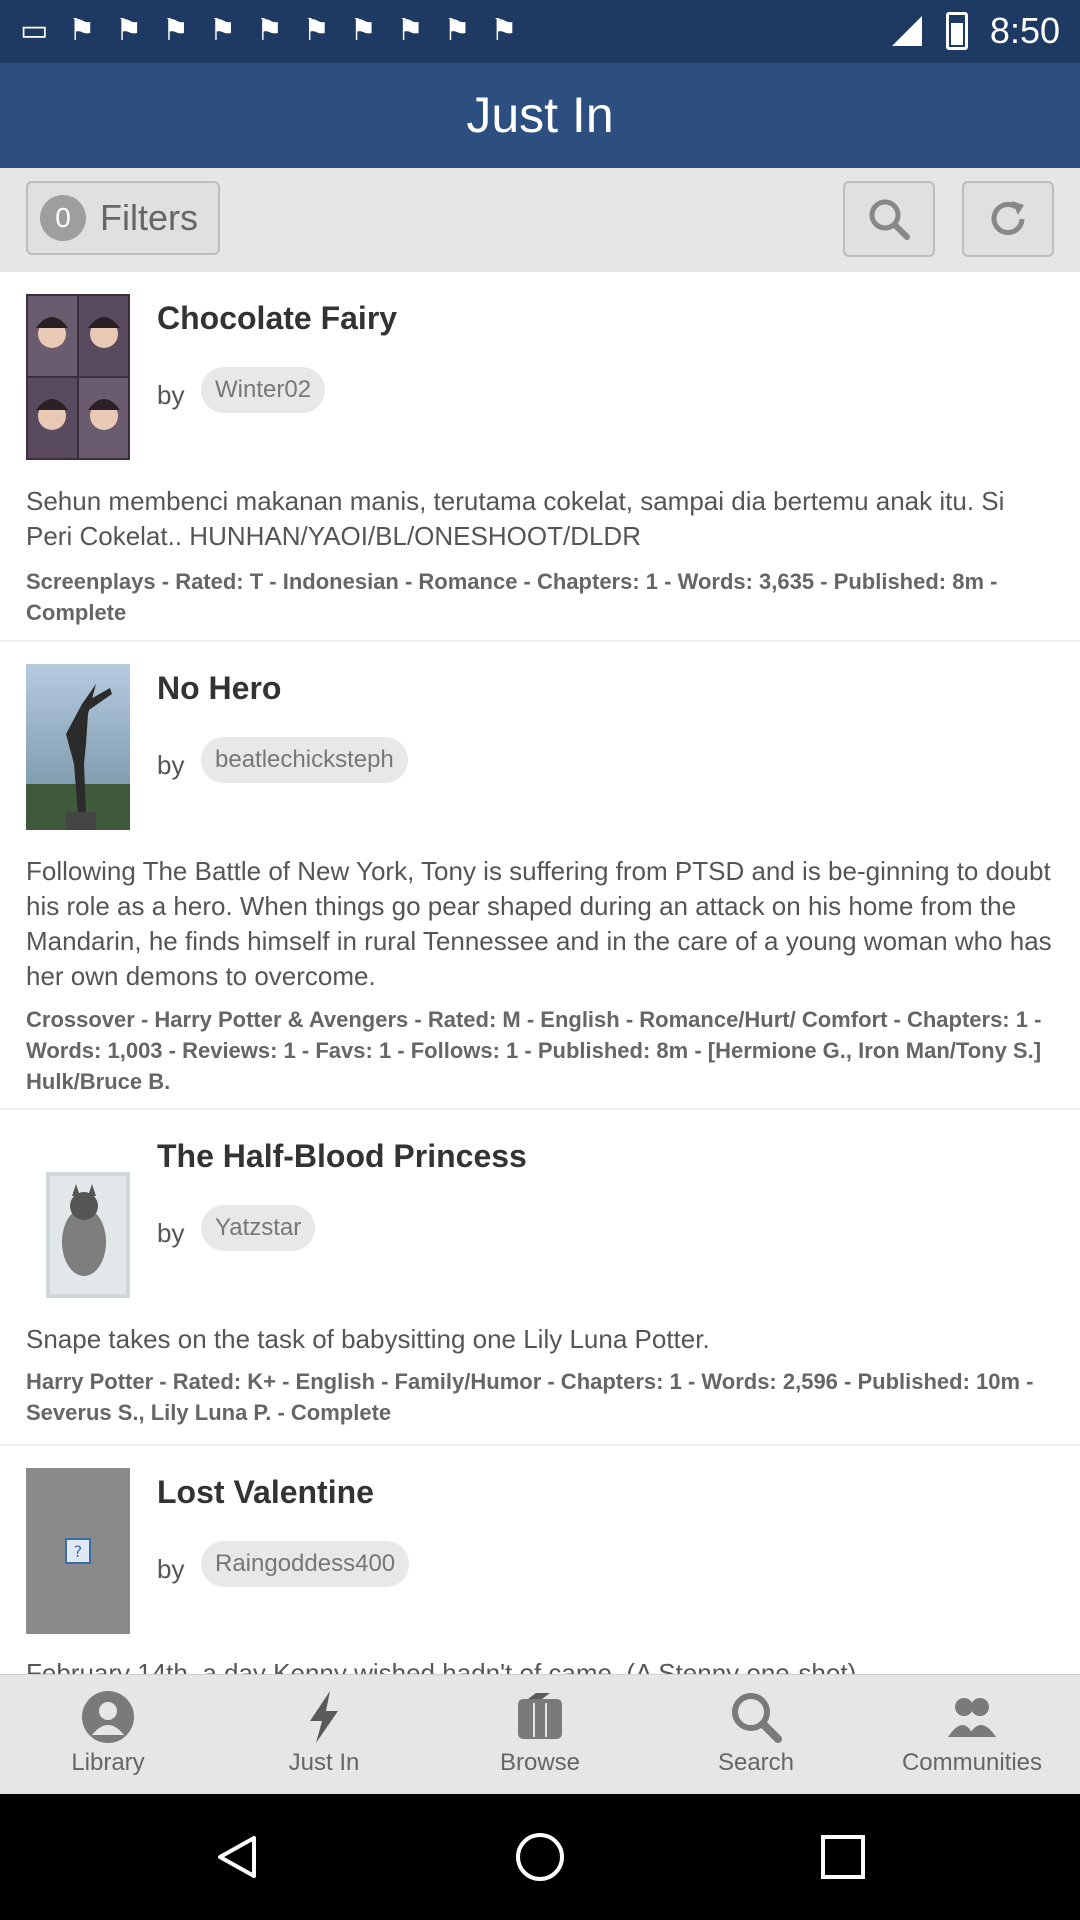  I want to click on nav-label: Search, so click(756, 1762).